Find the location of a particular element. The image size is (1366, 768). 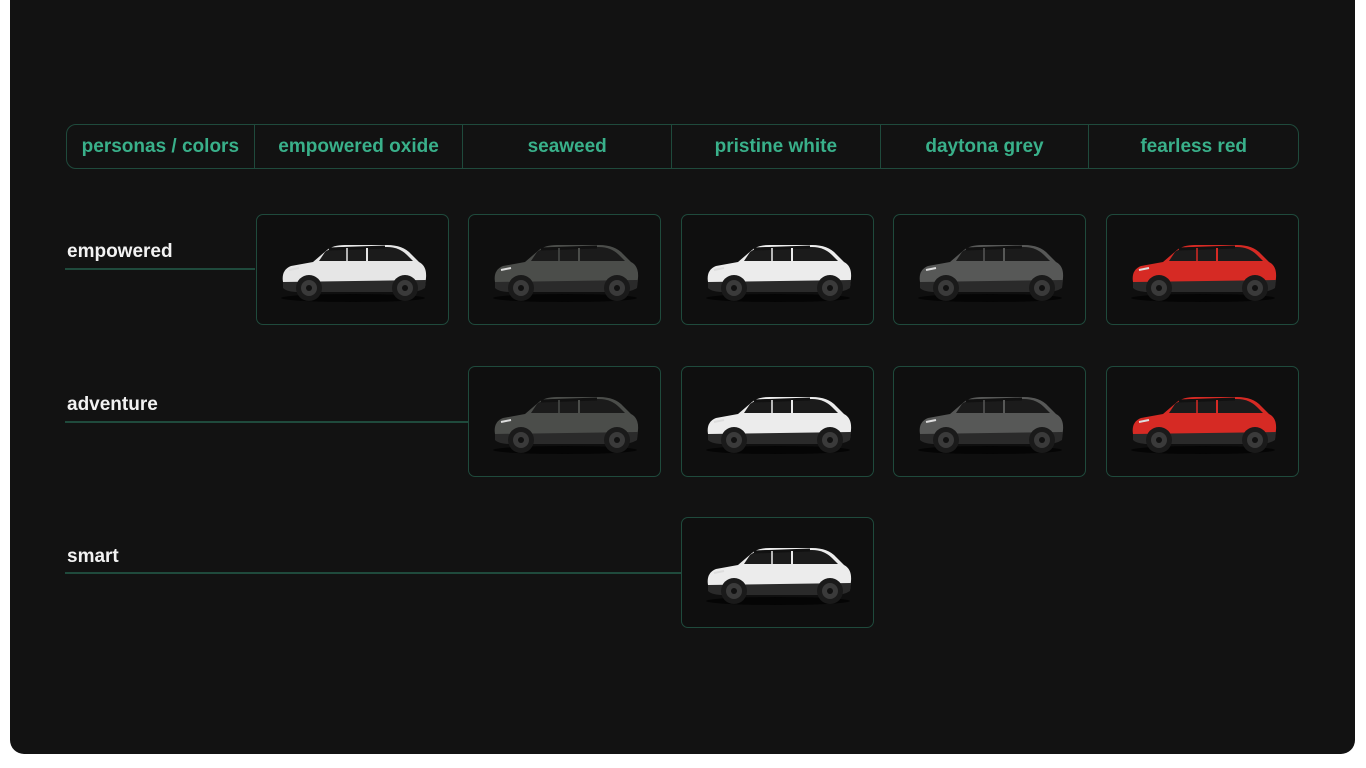

header-color-fearless-red: fearless red is located at coordinates (1193, 146).